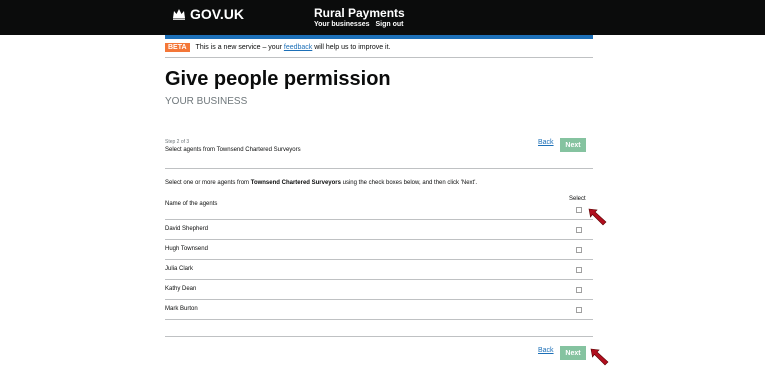 This screenshot has width=765, height=369. I want to click on gov-uk-logo: GOV.UK, so click(208, 14).